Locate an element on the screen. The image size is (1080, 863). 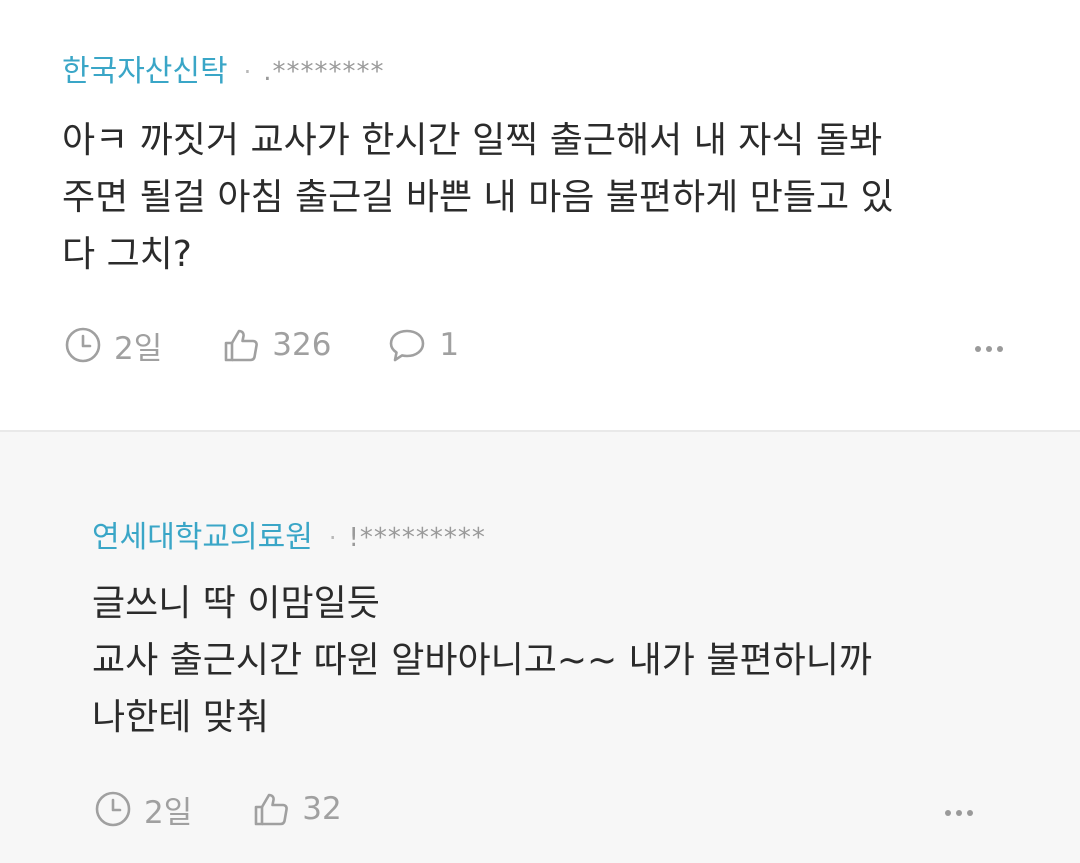
comment-body-line: 주면 될걸 아침 출근길 바쁜 내 마음 불편하게 만들고 있 is located at coordinates (478, 197).